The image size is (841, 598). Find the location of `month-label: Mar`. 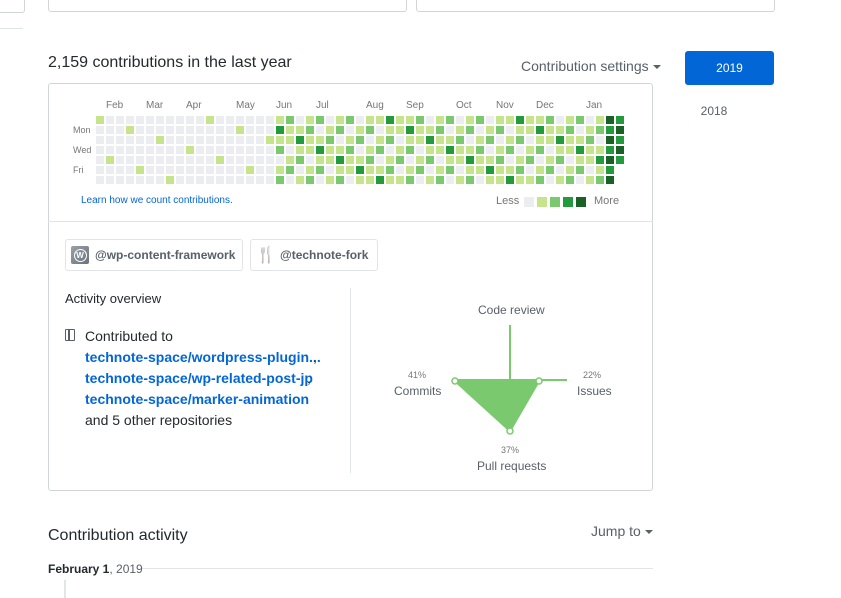

month-label: Mar is located at coordinates (155, 105).